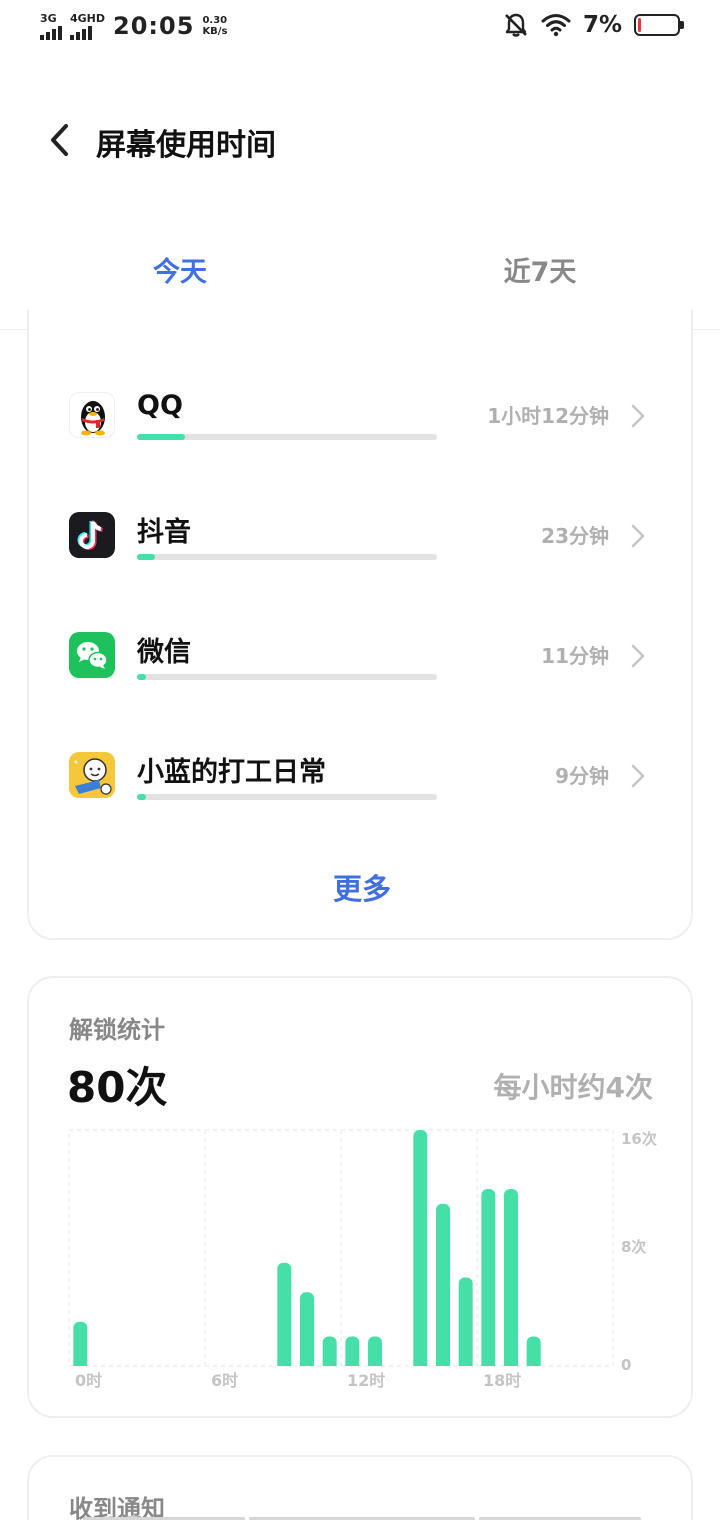 The width and height of the screenshot is (720, 1520). I want to click on battery-icon, so click(659, 25).